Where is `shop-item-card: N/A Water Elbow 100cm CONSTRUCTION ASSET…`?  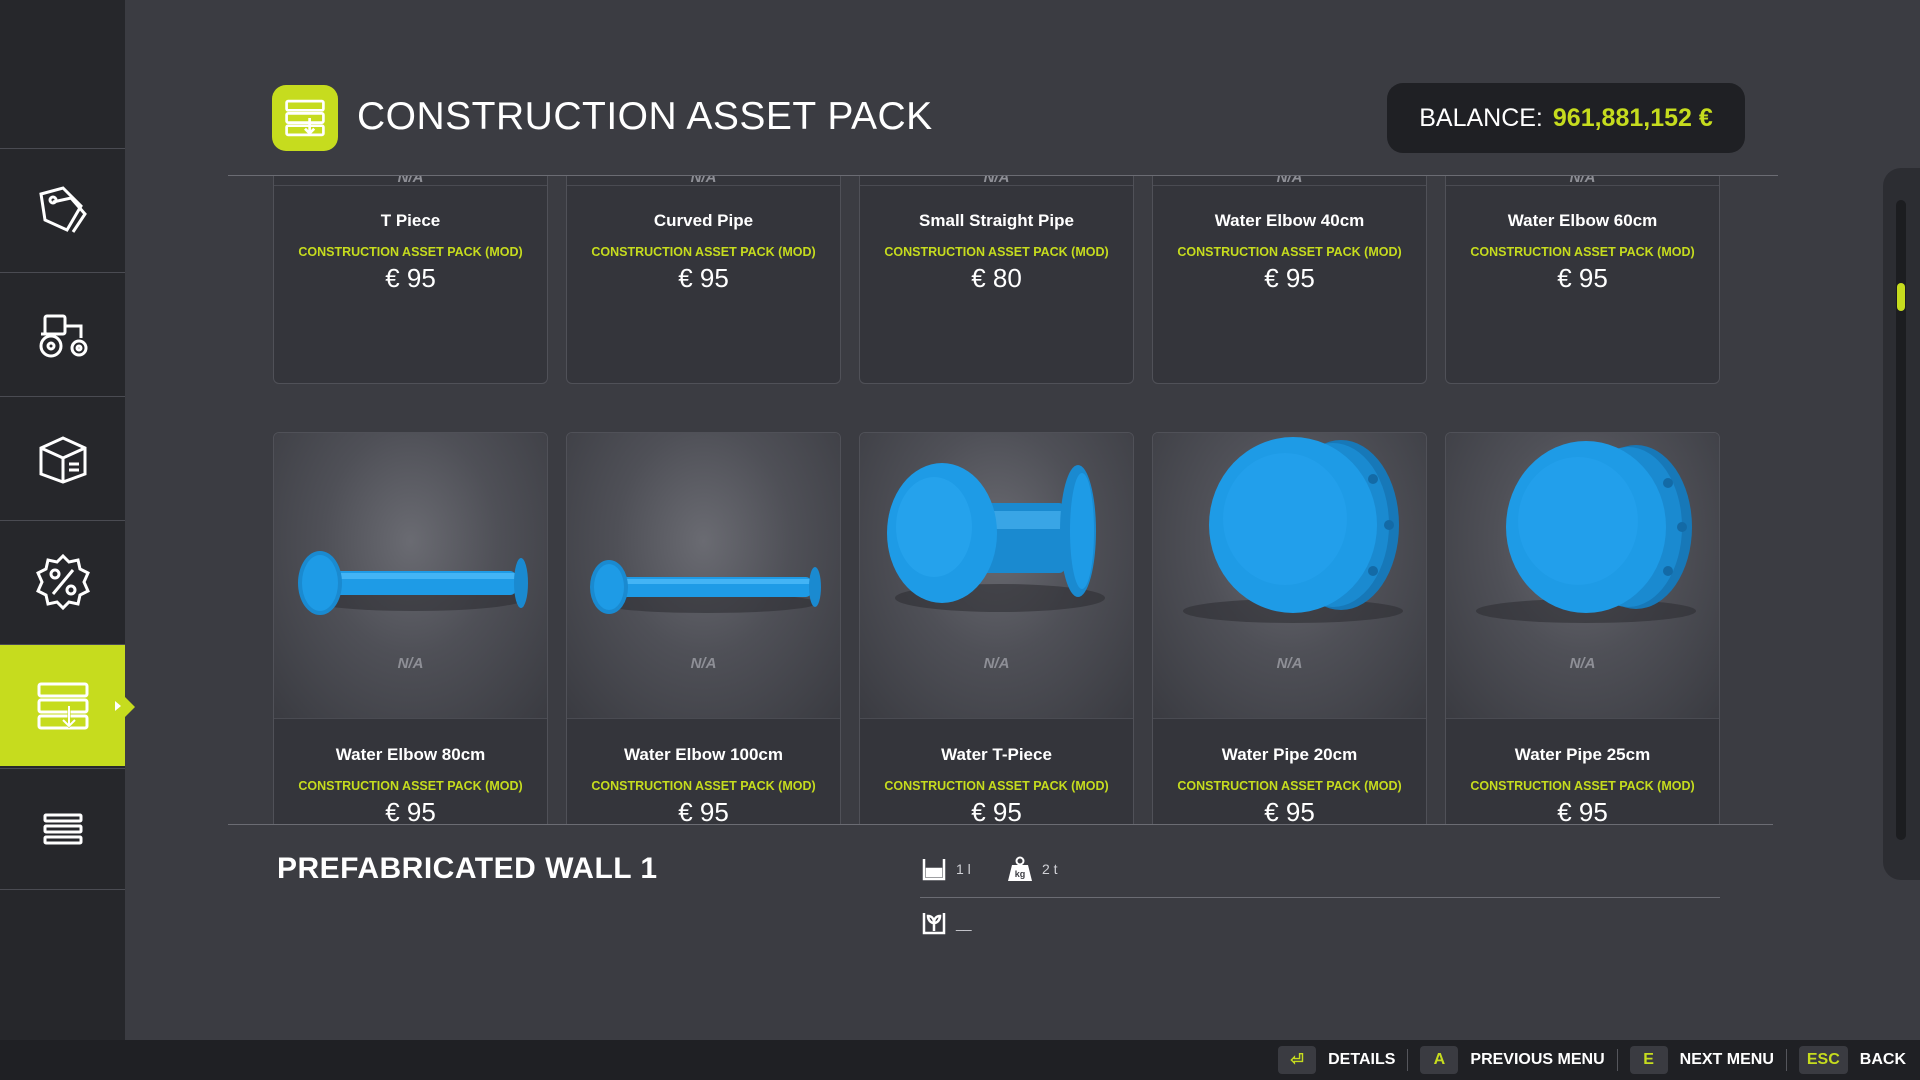
shop-item-card: N/A Water Elbow 100cm CONSTRUCTION ASSET… is located at coordinates (703, 628).